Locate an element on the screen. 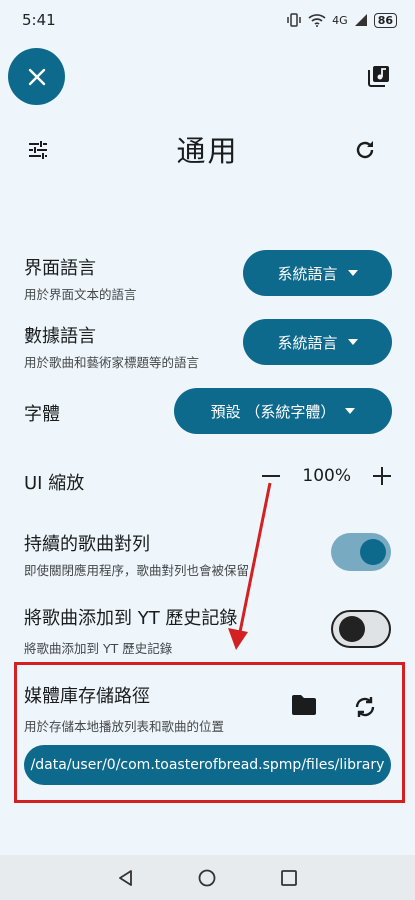 The image size is (415, 900). refresh-icon is located at coordinates (365, 150).